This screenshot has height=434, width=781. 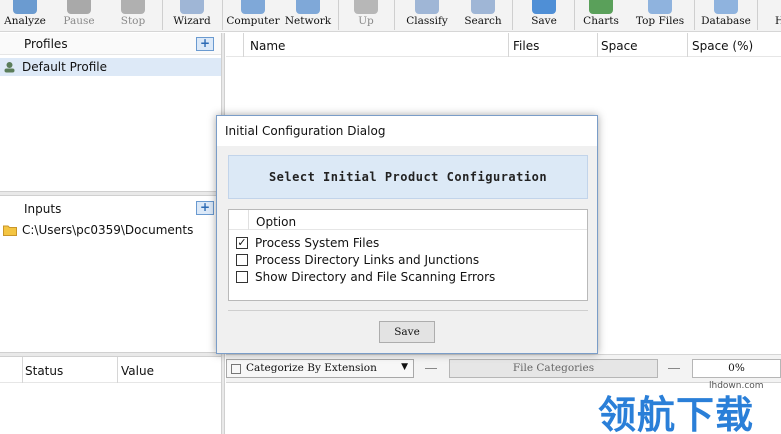 What do you see at coordinates (205, 208) in the screenshot?
I see `add-input-button: +` at bounding box center [205, 208].